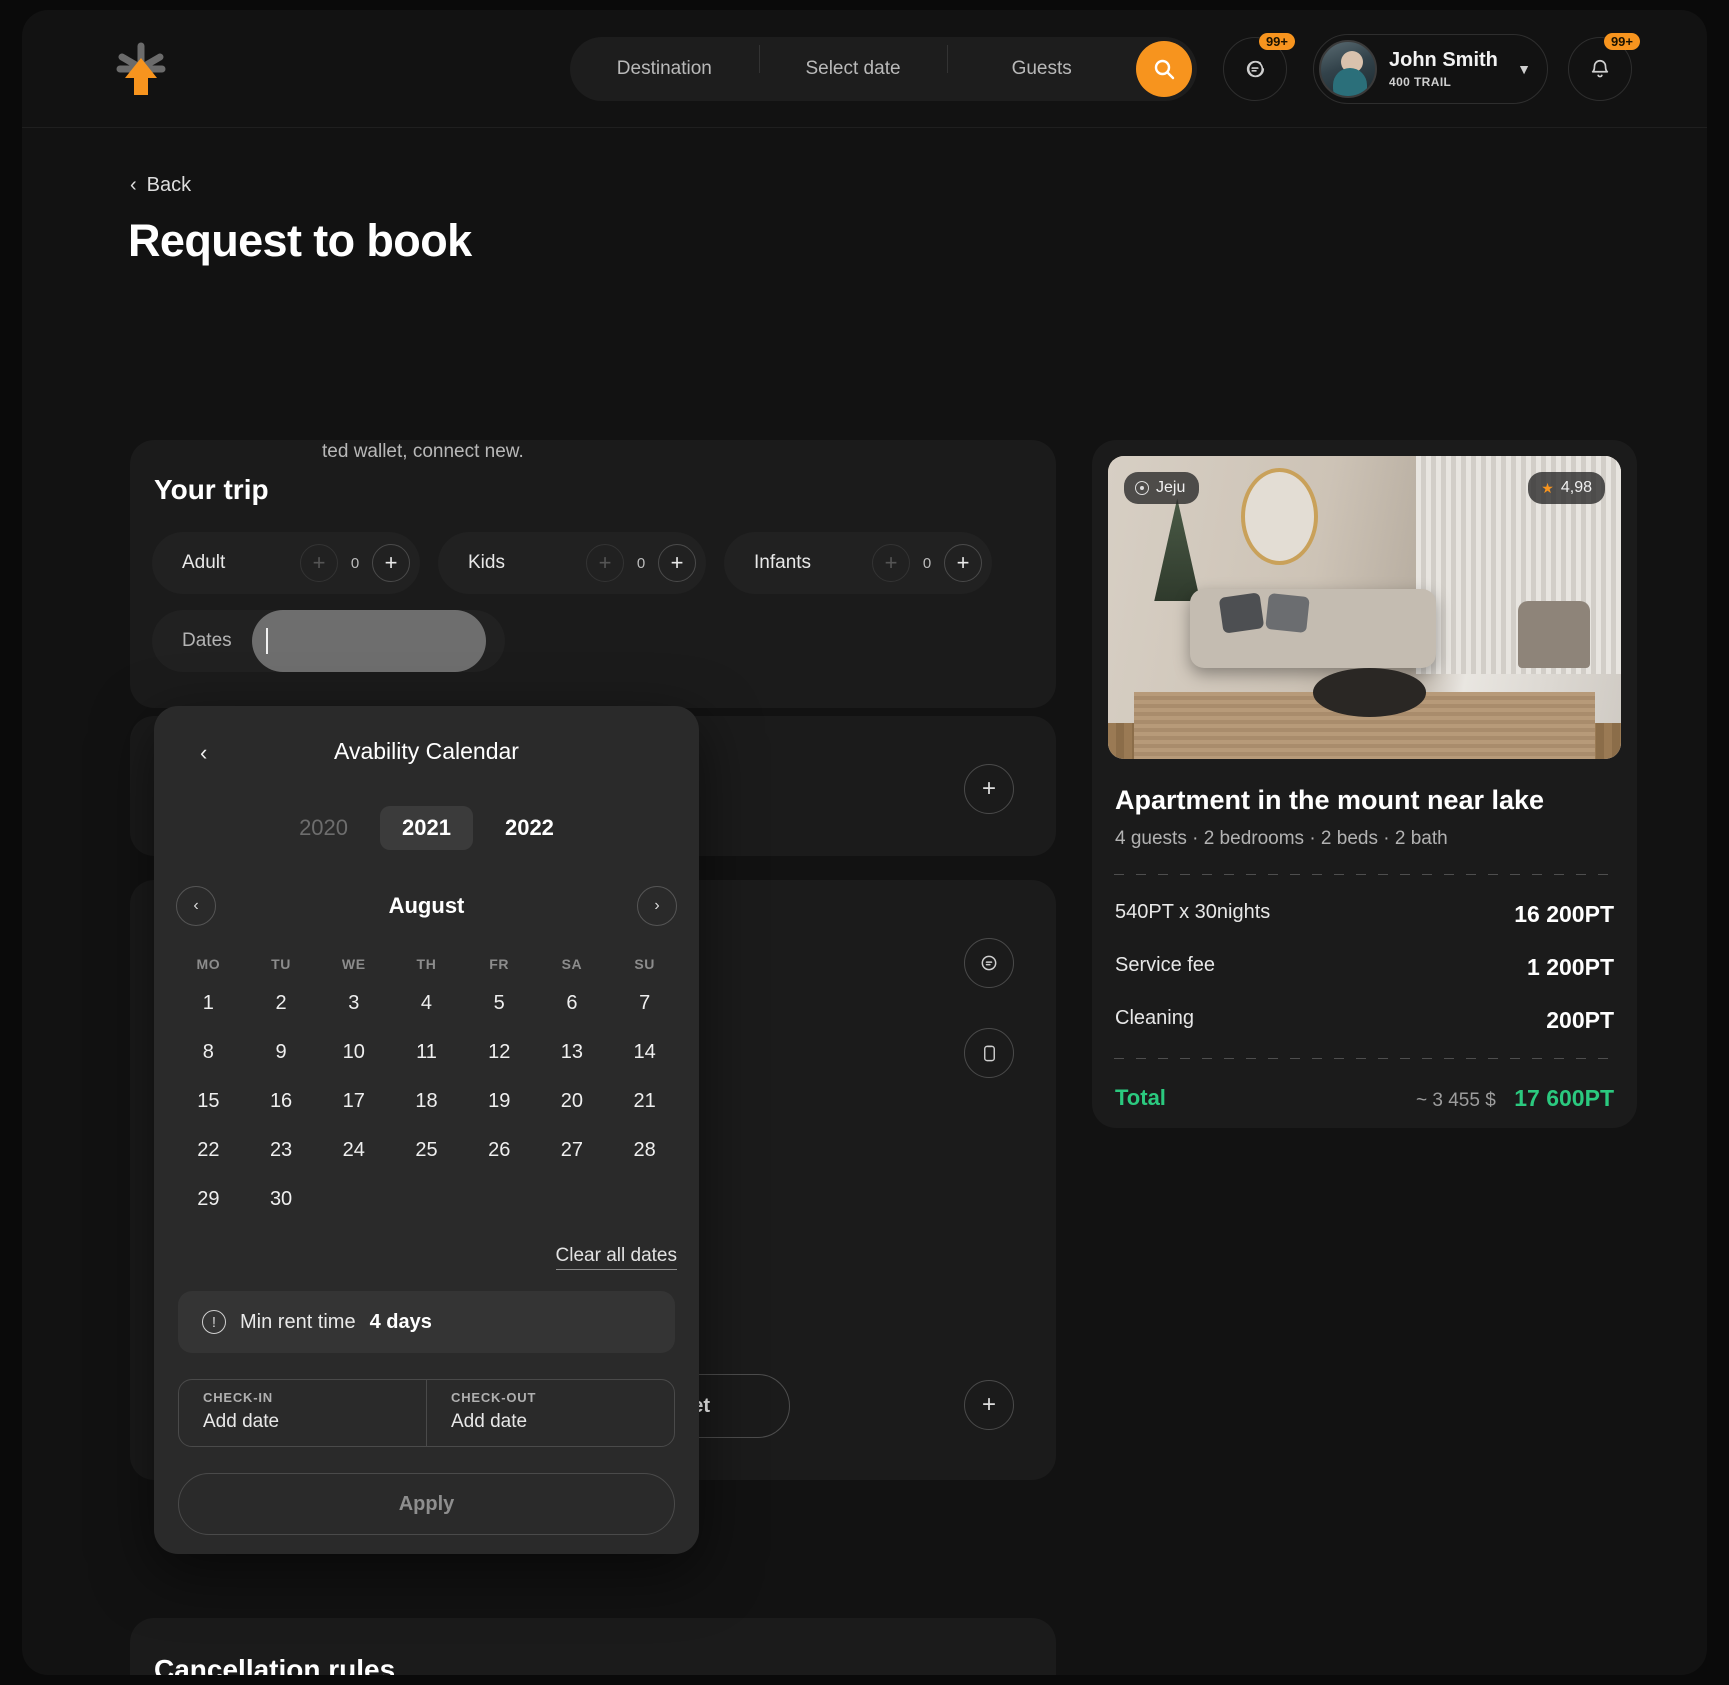 This screenshot has width=1729, height=1685. Describe the element at coordinates (353, 1003) in the screenshot. I see `calendar-day: 3` at that location.